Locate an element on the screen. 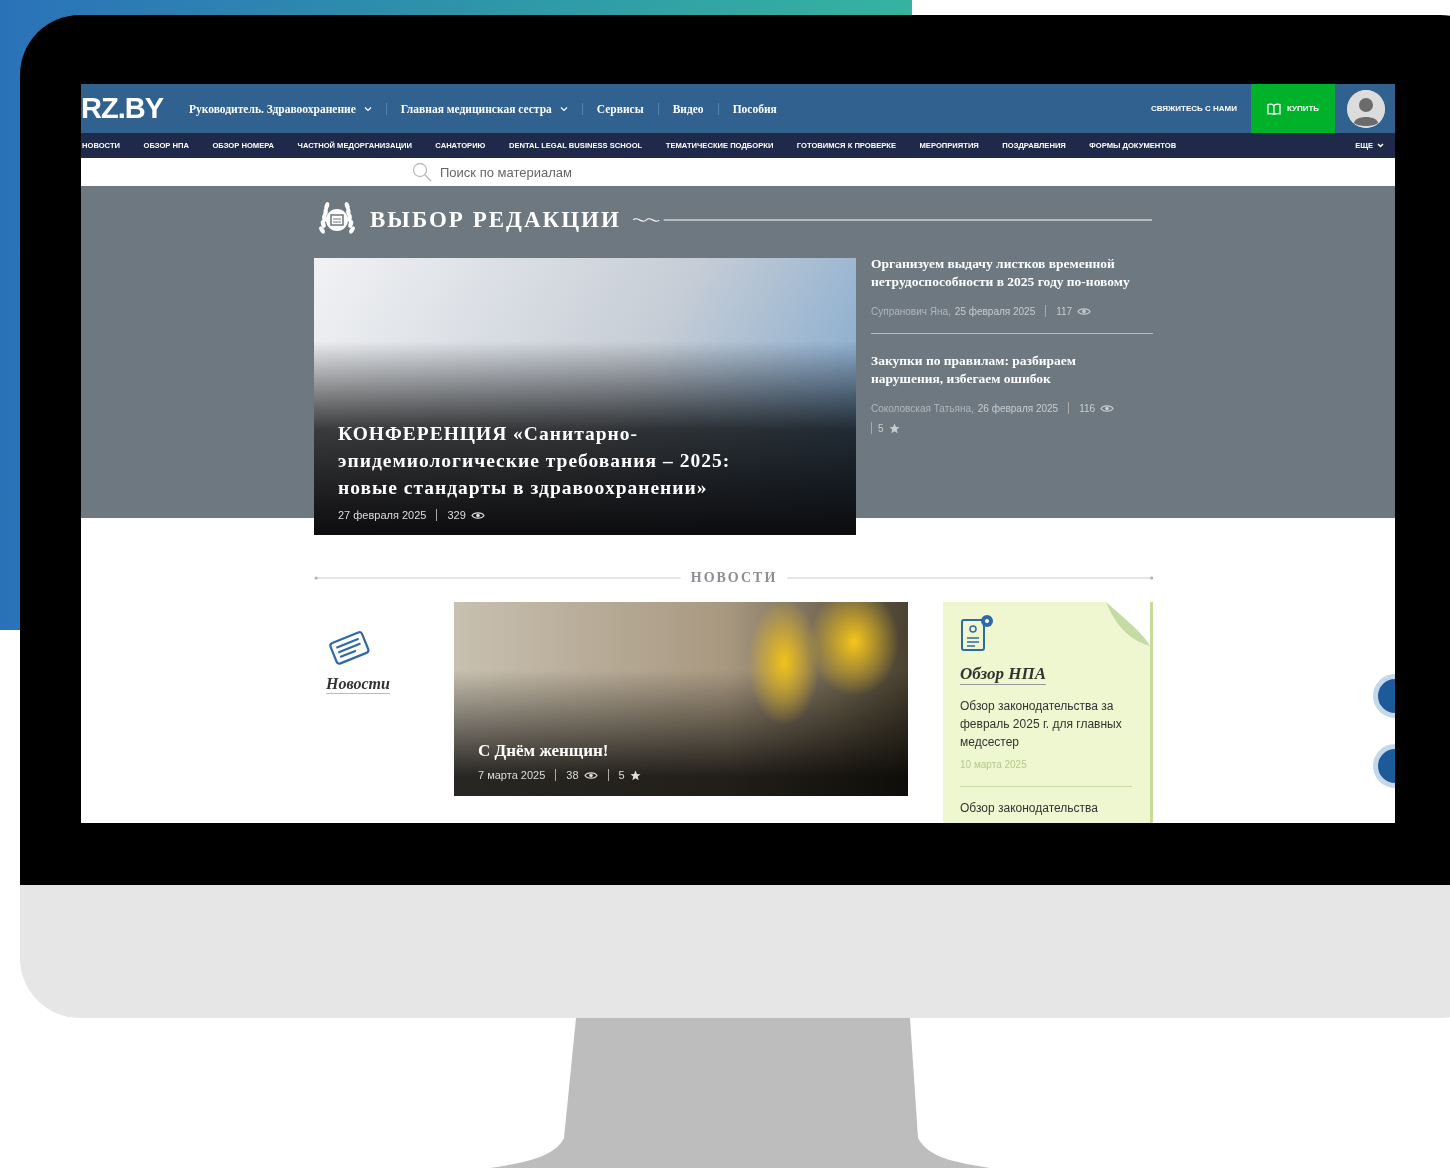 The width and height of the screenshot is (1450, 1168). article-author: Соколовская Татьяна, is located at coordinates (922, 408).